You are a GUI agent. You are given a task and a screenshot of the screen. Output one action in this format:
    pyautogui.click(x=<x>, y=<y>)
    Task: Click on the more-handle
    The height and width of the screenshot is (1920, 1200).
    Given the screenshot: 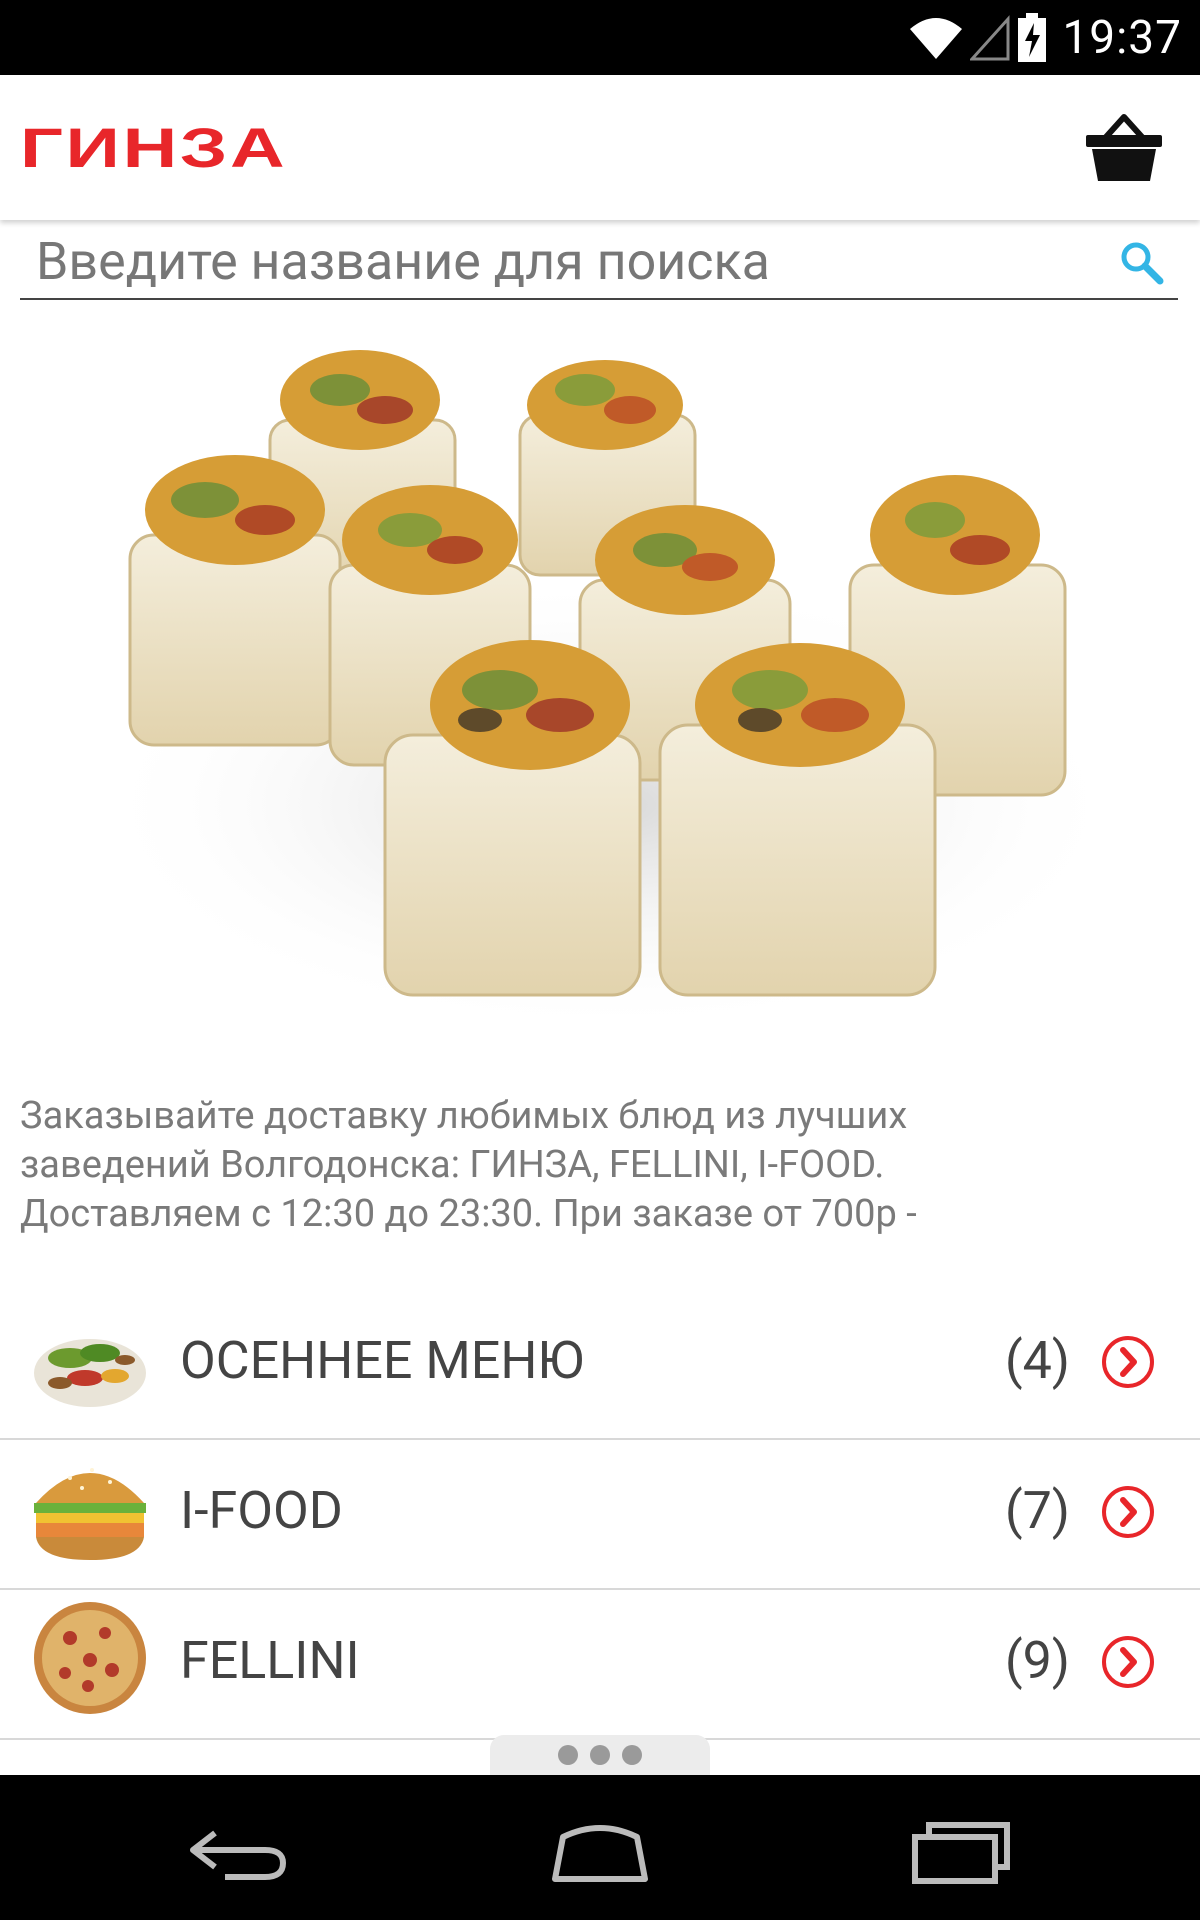 What is the action you would take?
    pyautogui.click(x=600, y=1755)
    